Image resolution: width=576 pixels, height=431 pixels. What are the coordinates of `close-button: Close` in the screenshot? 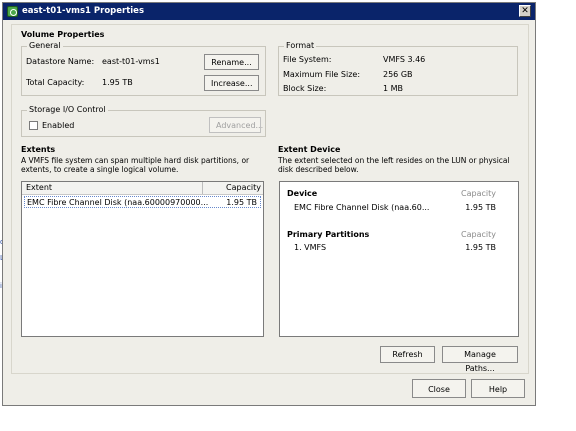 It's located at (439, 388).